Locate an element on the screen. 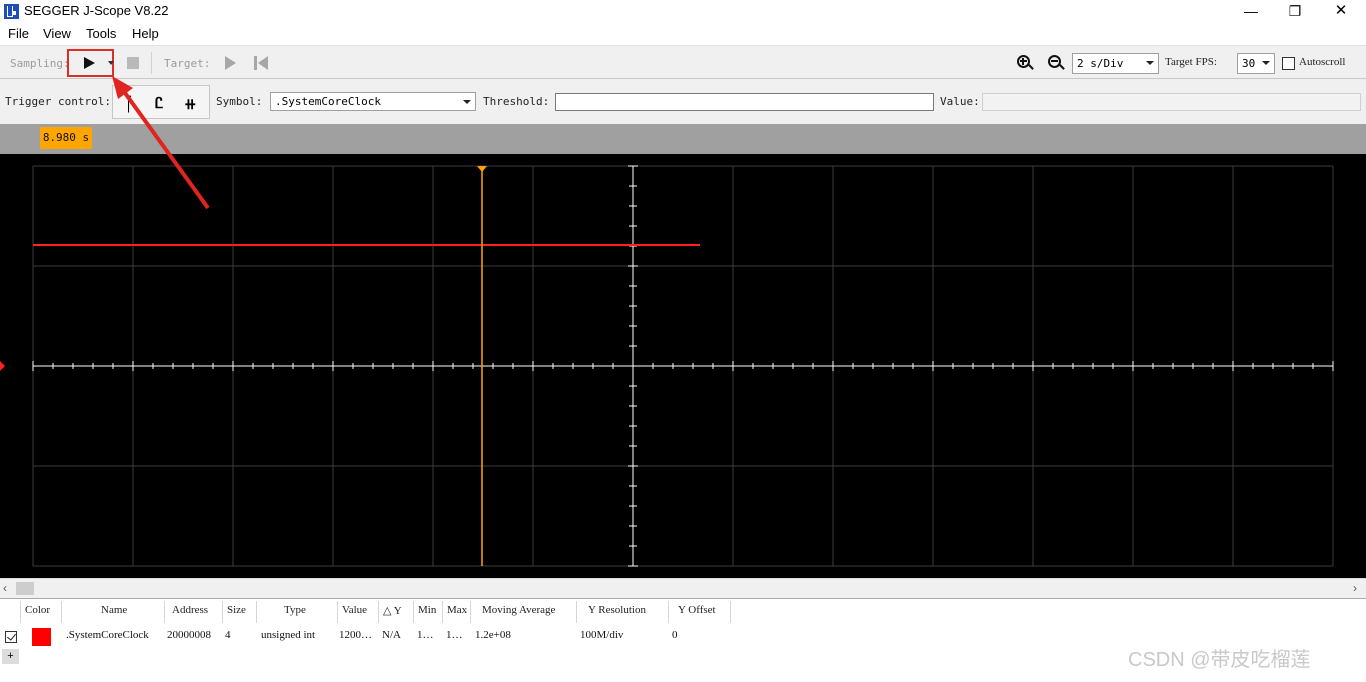 The width and height of the screenshot is (1366, 682). trigger-falling-edge-icon: Ꮭ is located at coordinates (159, 103).